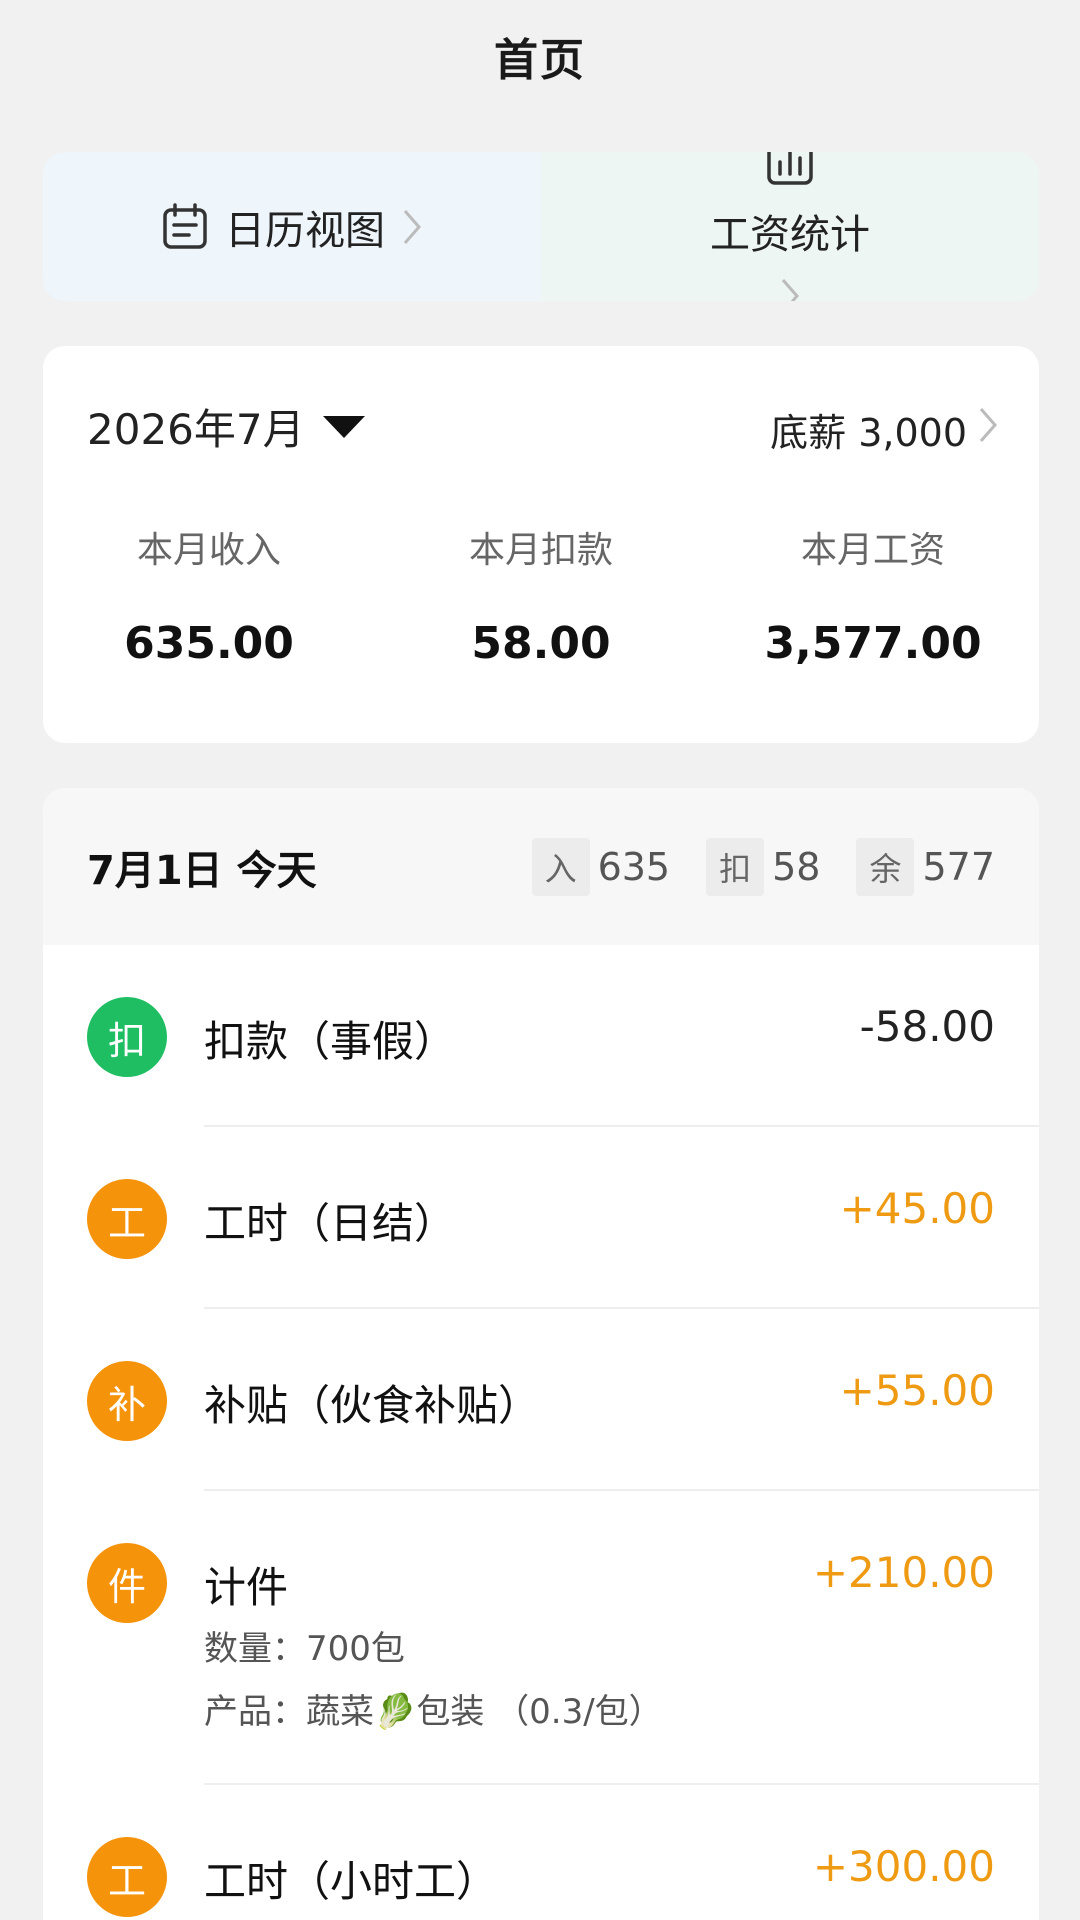  What do you see at coordinates (927, 1026) in the screenshot?
I see `entry-amount: -58.00` at bounding box center [927, 1026].